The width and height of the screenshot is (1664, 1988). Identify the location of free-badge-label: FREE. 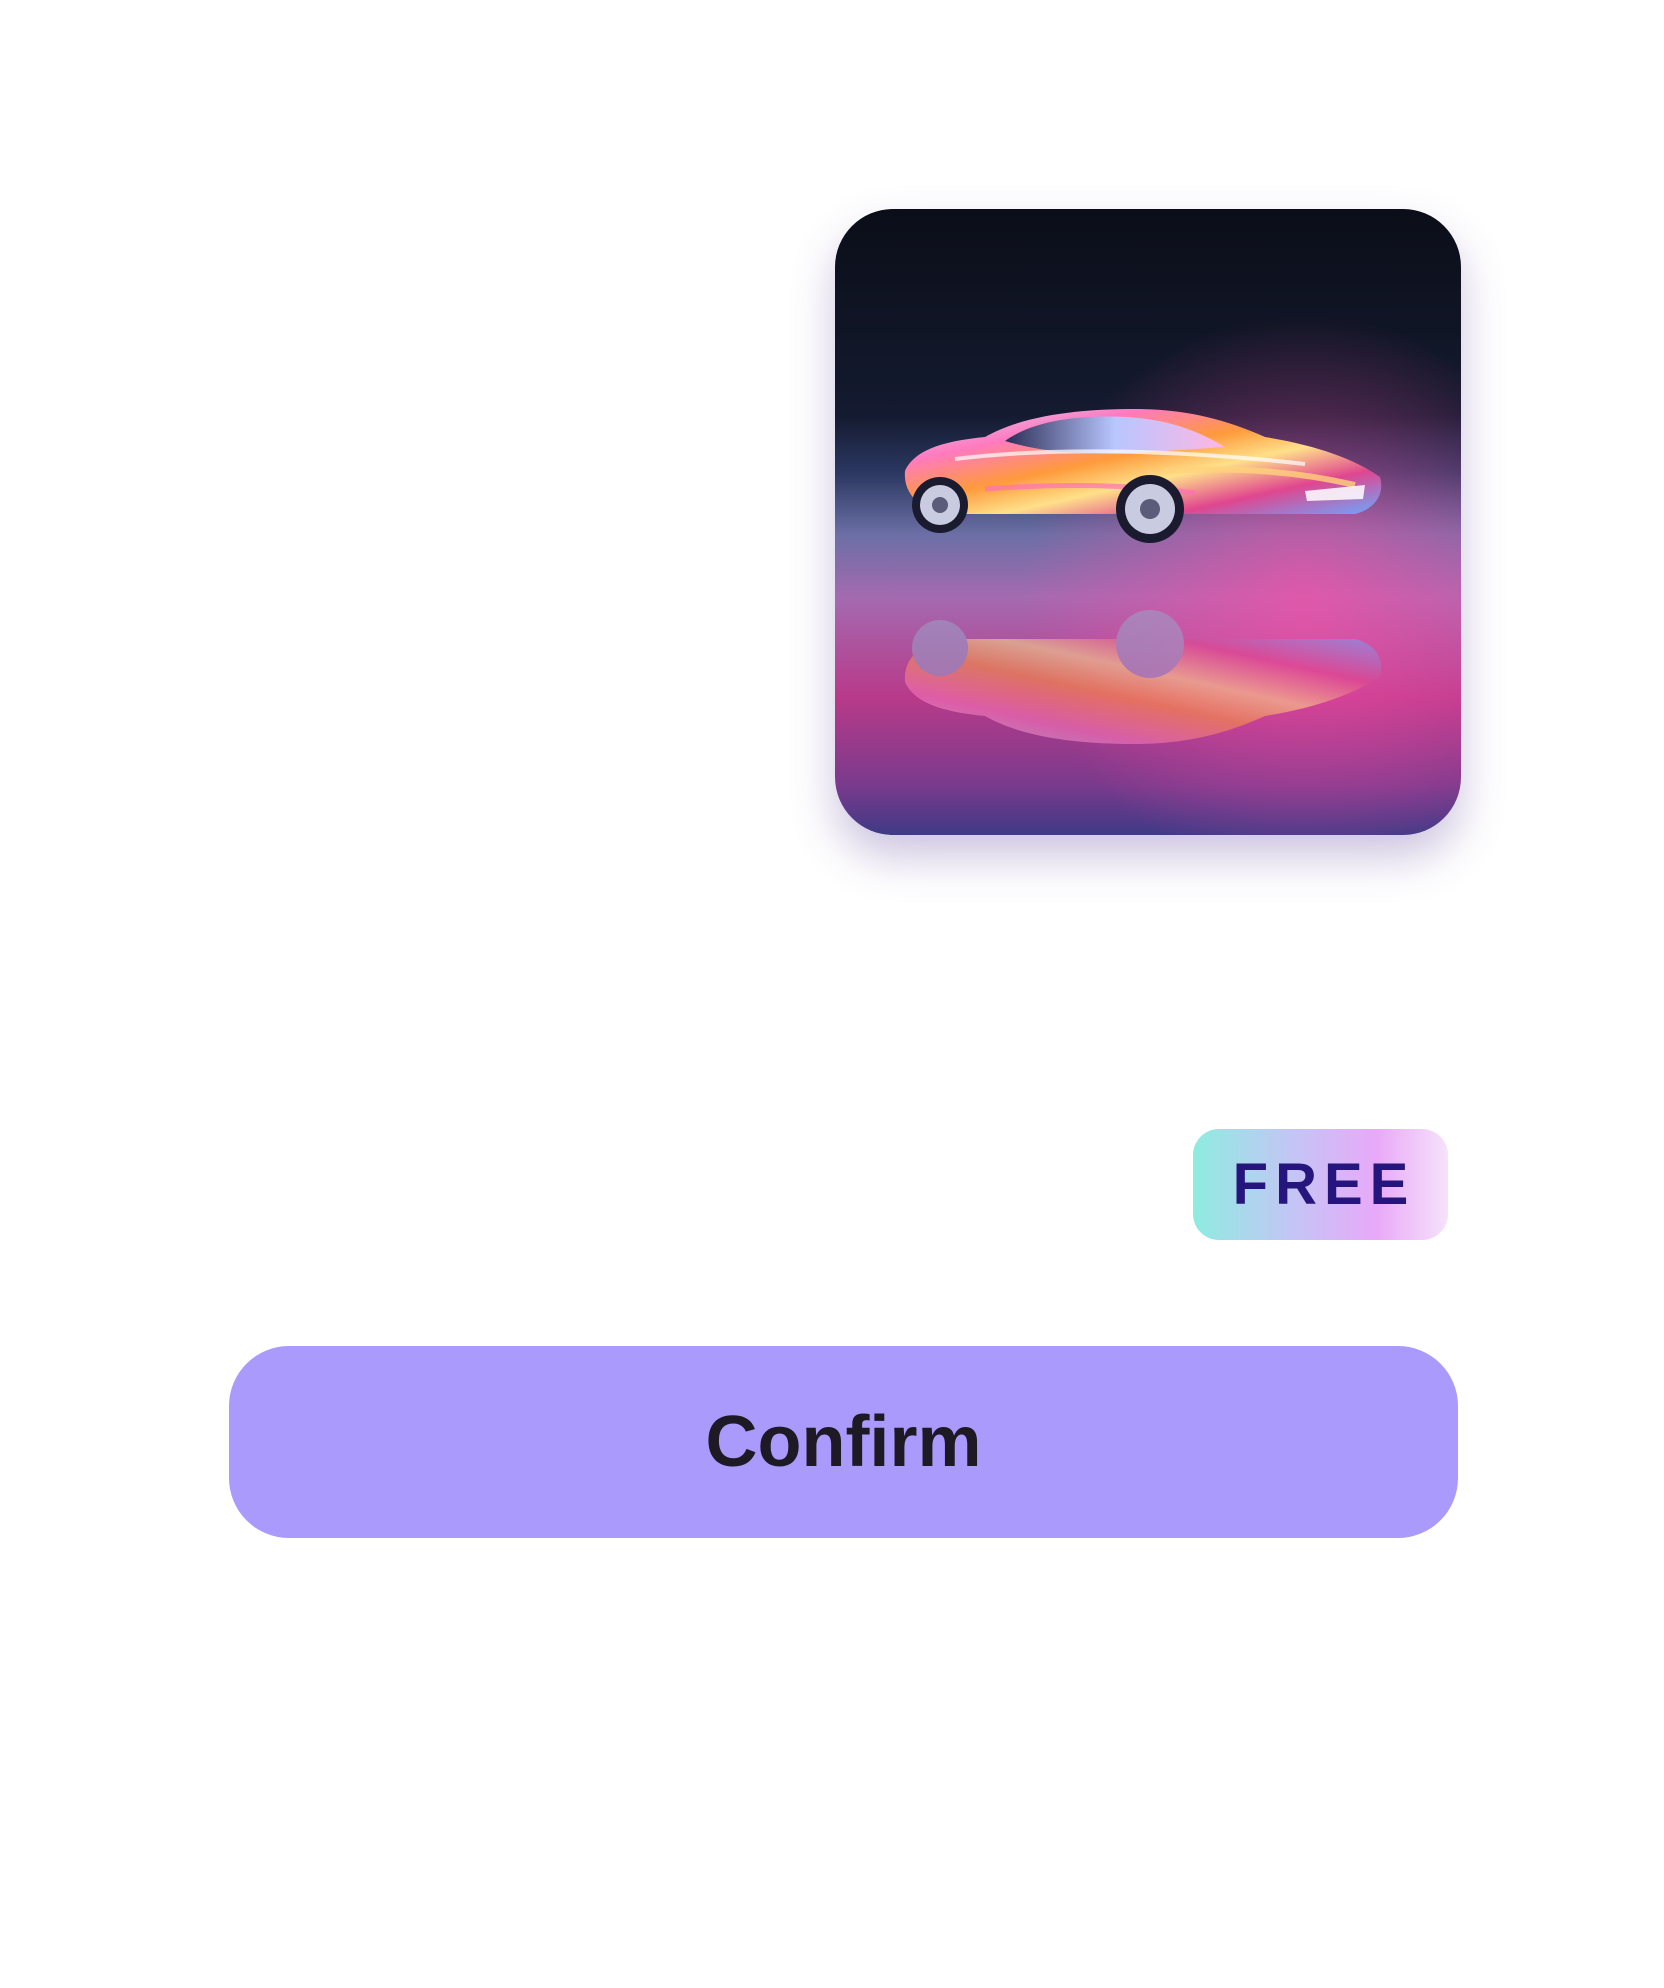
(1324, 1184).